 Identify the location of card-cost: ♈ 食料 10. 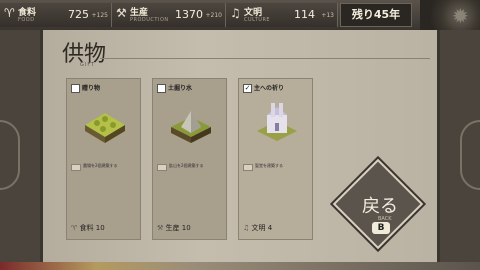
(88, 228).